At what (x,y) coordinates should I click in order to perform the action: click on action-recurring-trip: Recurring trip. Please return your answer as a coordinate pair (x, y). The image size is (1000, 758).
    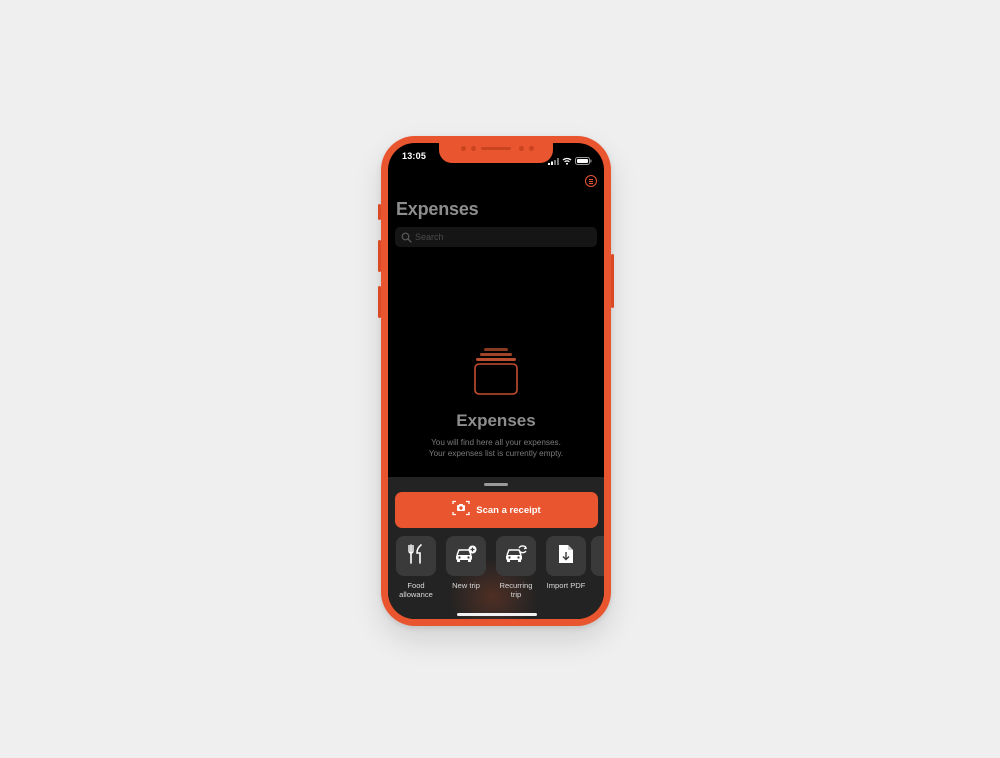
    Looking at the image, I should click on (516, 567).